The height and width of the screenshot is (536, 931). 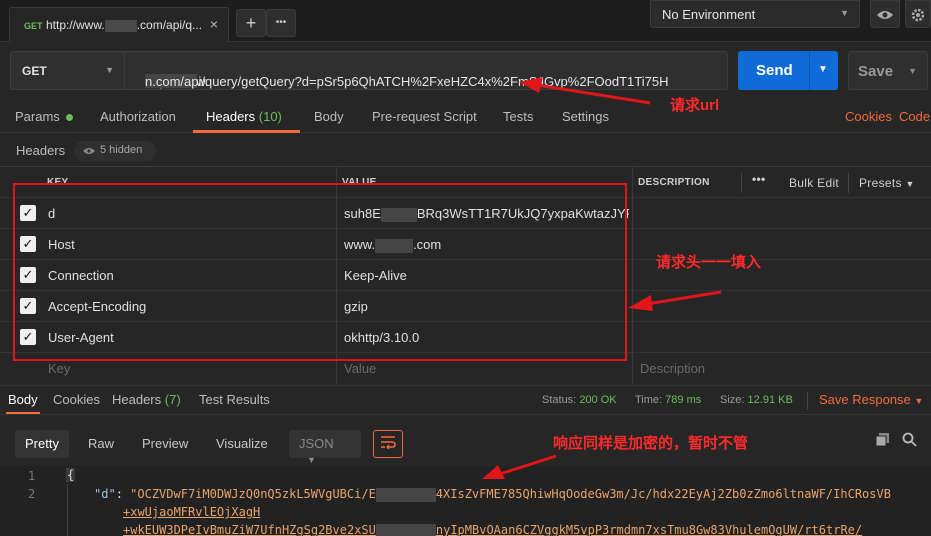 What do you see at coordinates (709, 14) in the screenshot?
I see `environment-label: No Environment` at bounding box center [709, 14].